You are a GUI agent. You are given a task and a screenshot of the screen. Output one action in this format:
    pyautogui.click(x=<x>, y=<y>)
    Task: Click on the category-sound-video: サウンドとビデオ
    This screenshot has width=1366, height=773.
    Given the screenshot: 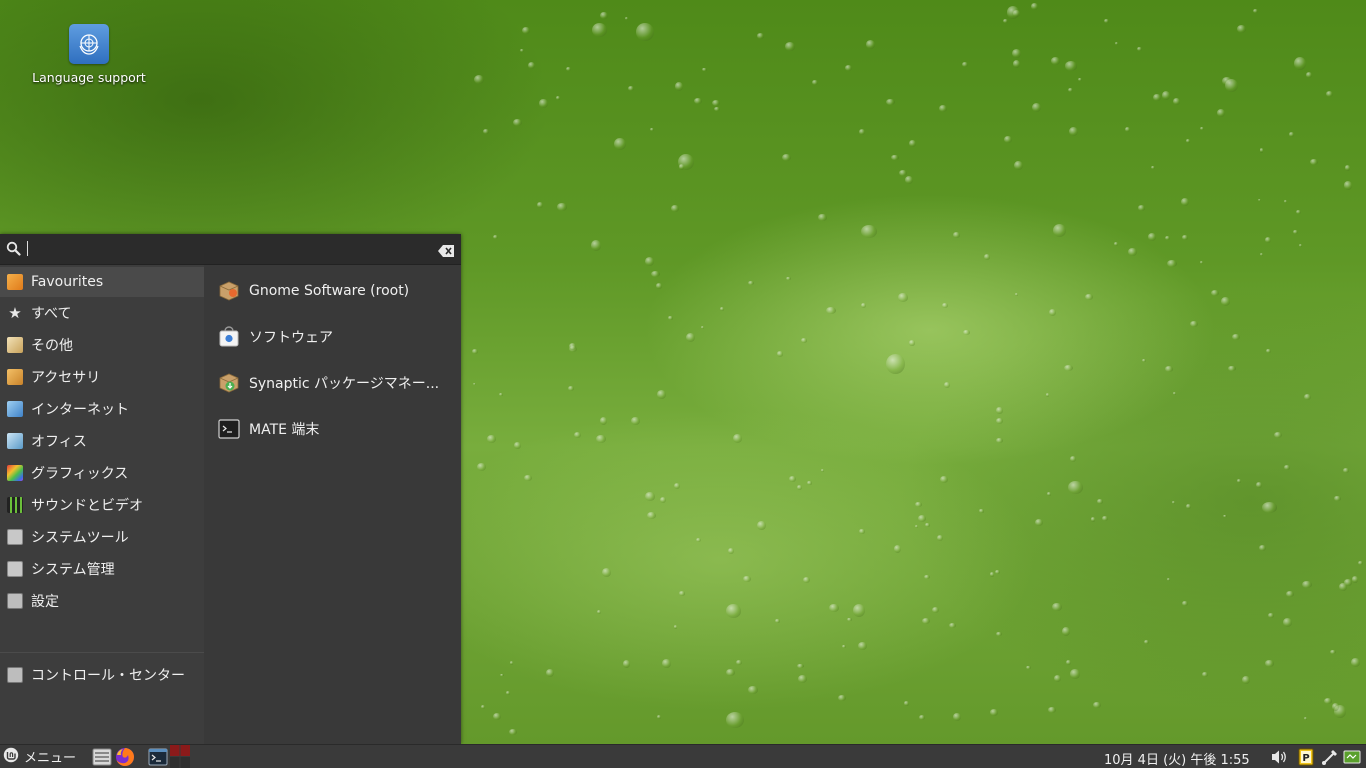 What is the action you would take?
    pyautogui.click(x=102, y=505)
    